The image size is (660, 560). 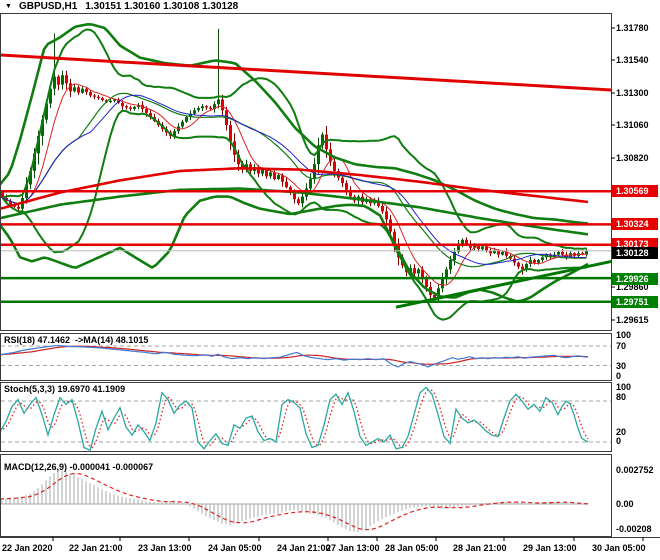 I want to click on price-tick-label: 1.30820, so click(x=632, y=158).